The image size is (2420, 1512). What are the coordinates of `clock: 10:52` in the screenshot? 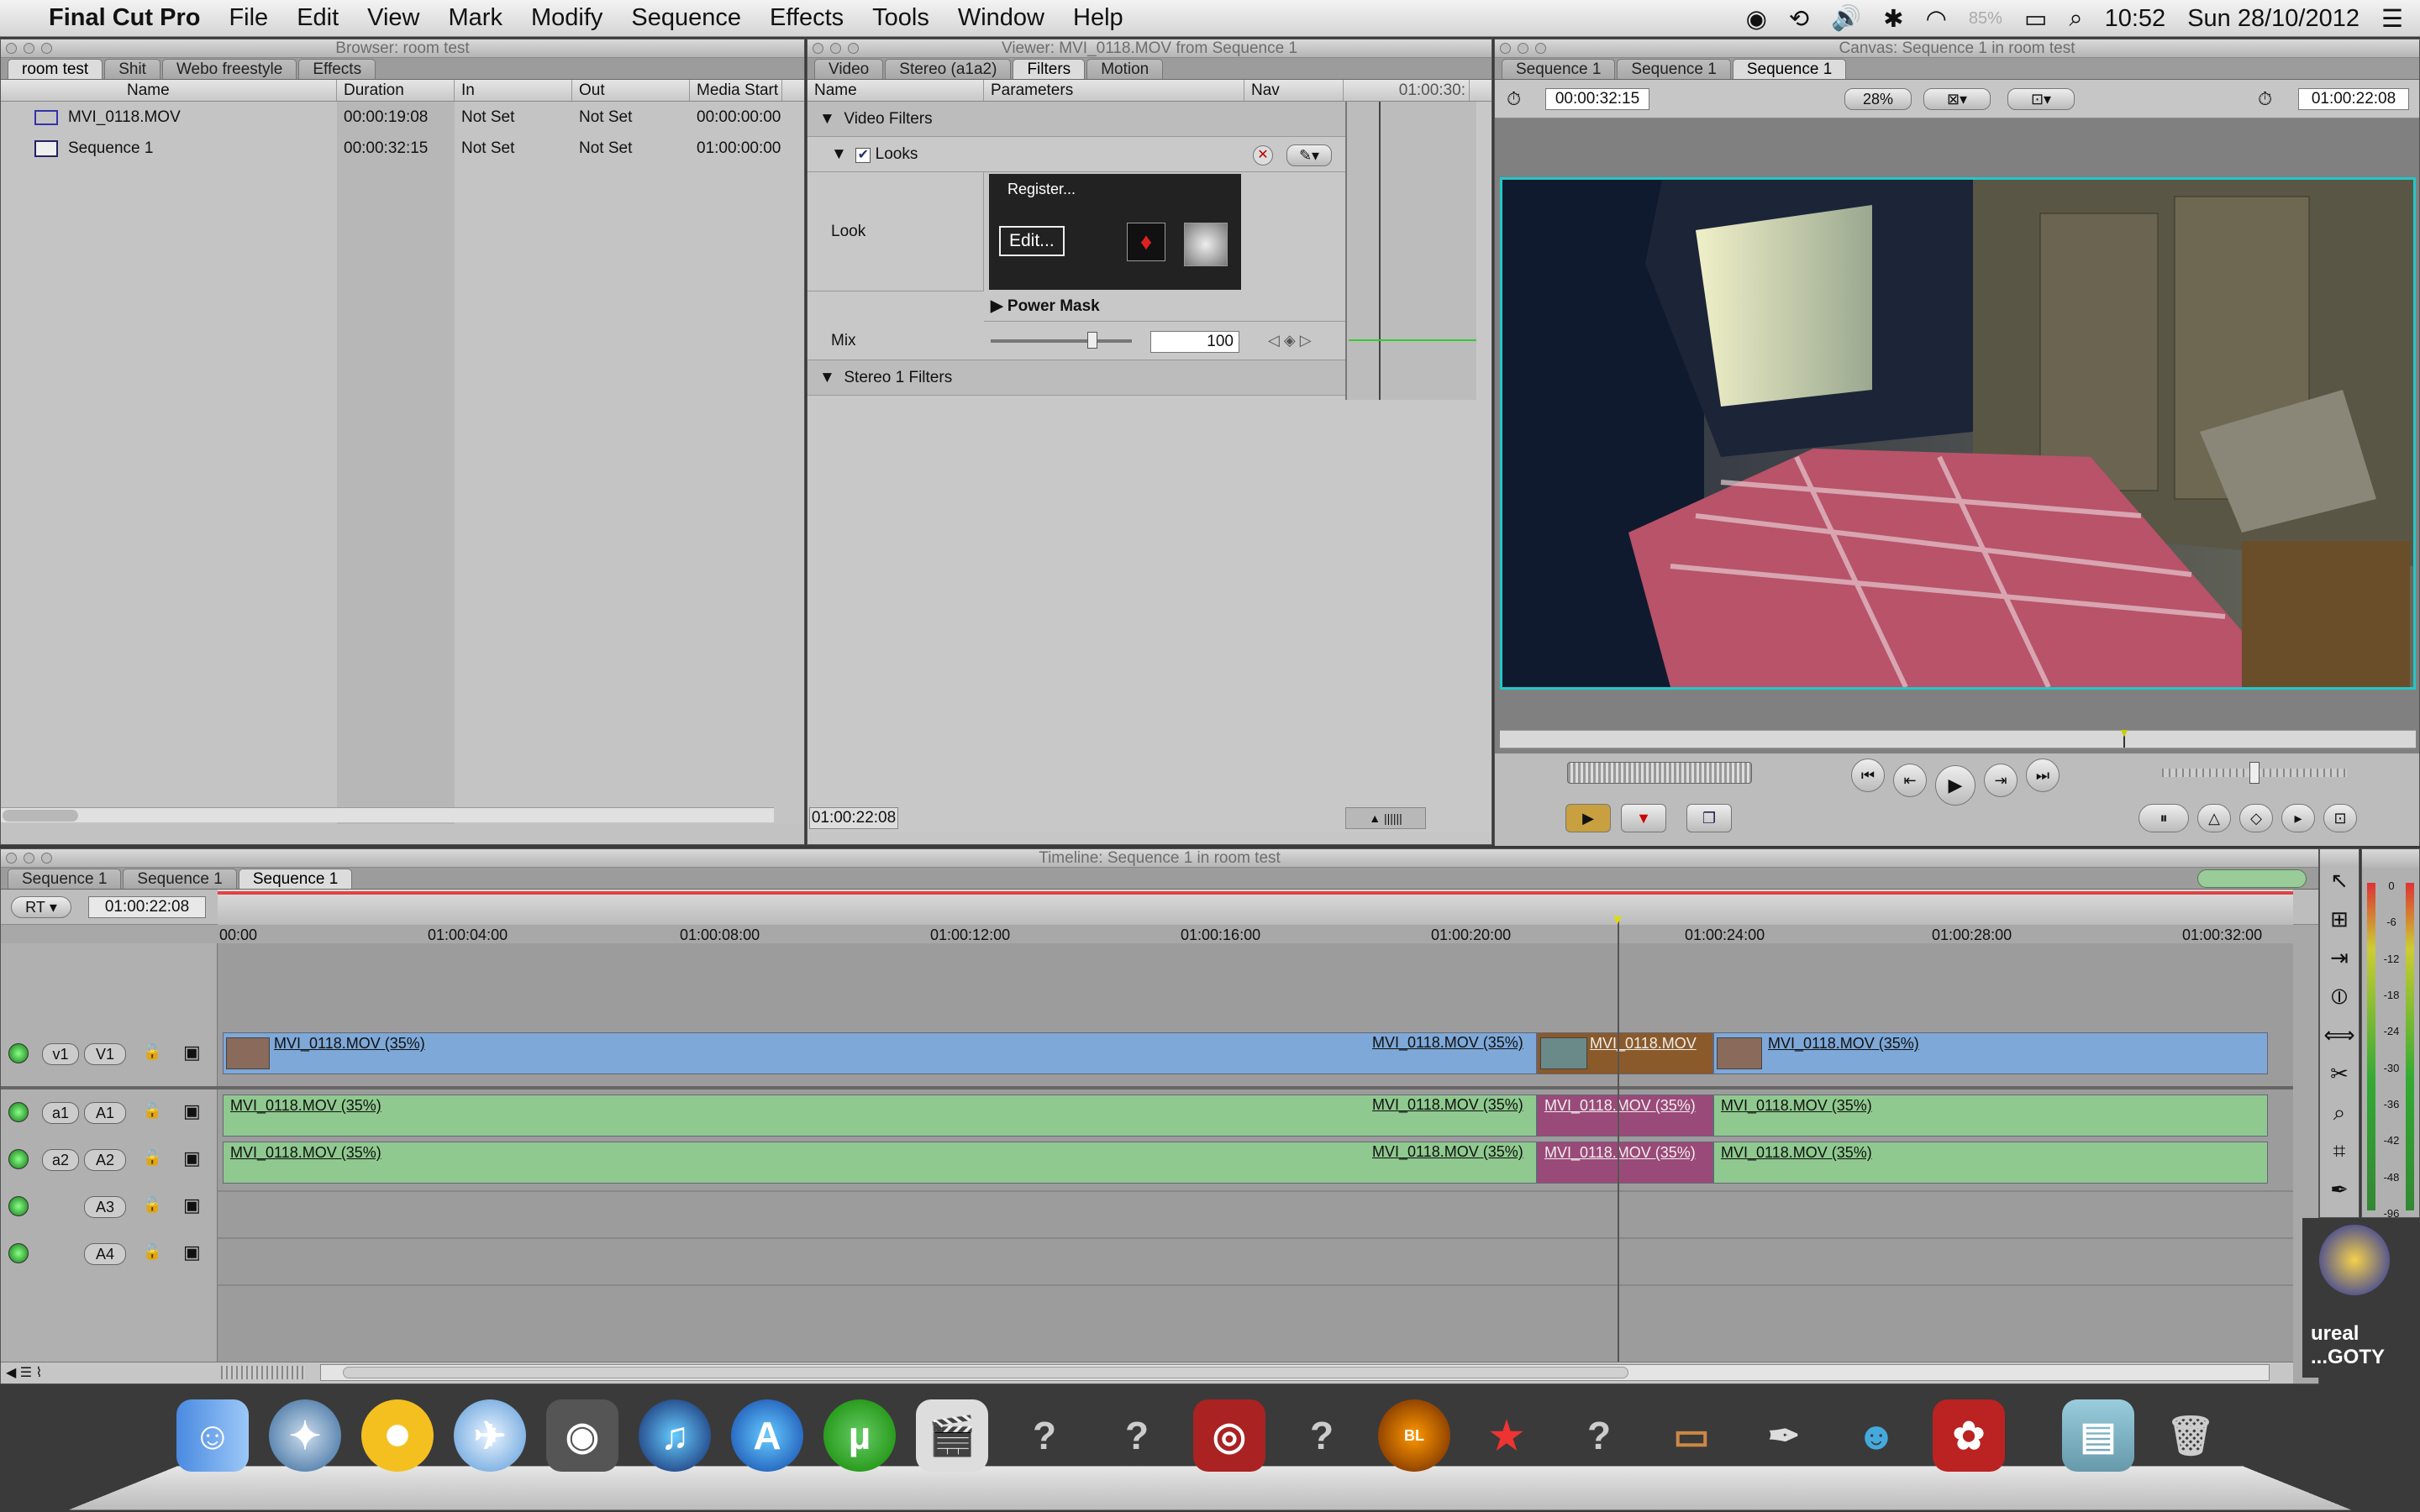 It's located at (2135, 19).